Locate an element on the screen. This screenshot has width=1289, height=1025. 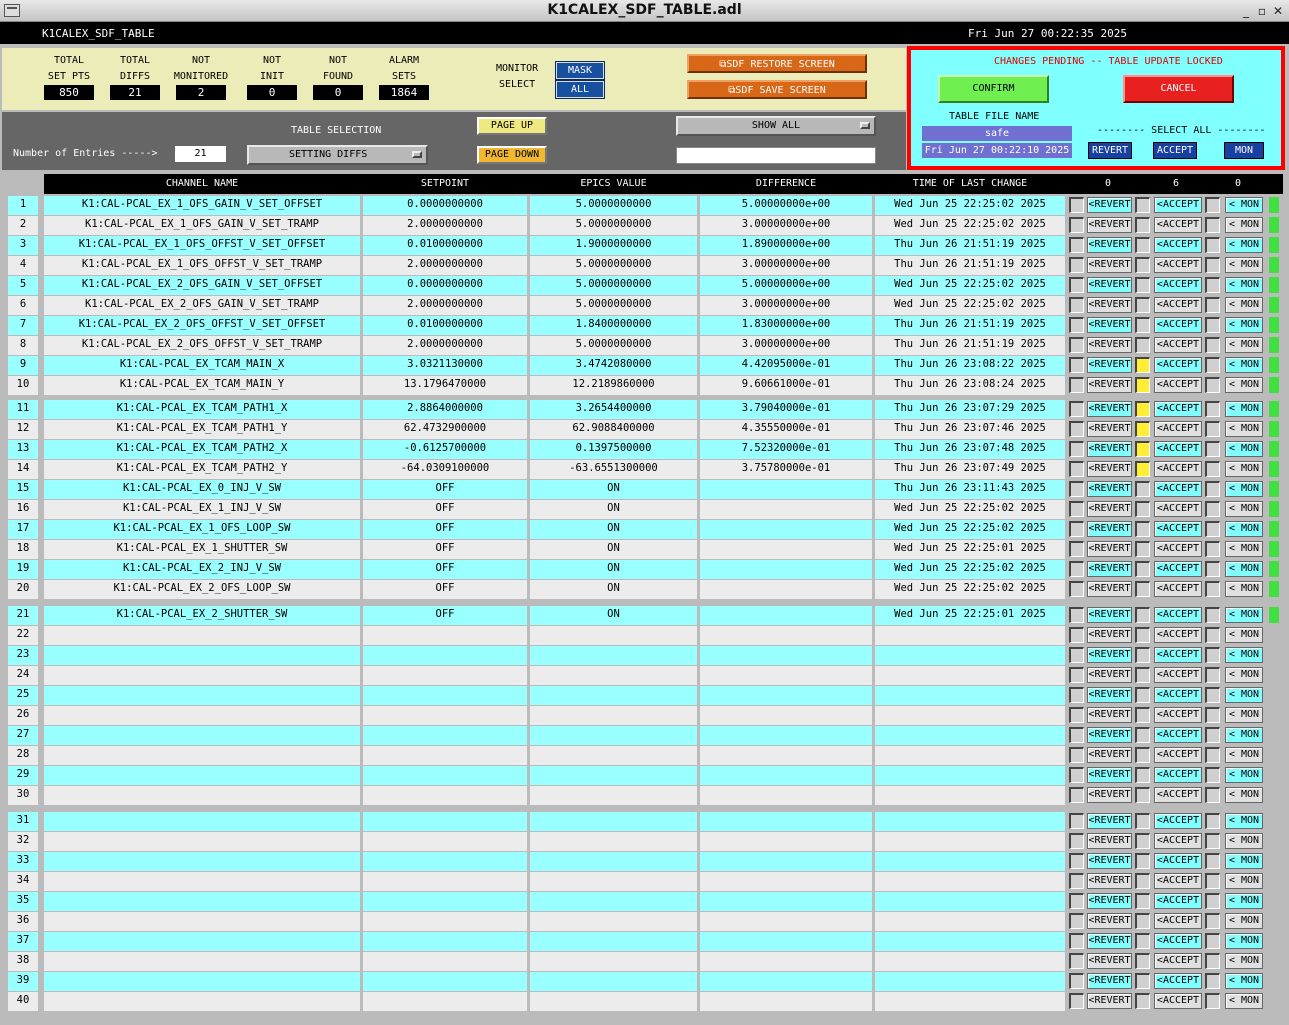
all-button: ALL is located at coordinates (580, 89).